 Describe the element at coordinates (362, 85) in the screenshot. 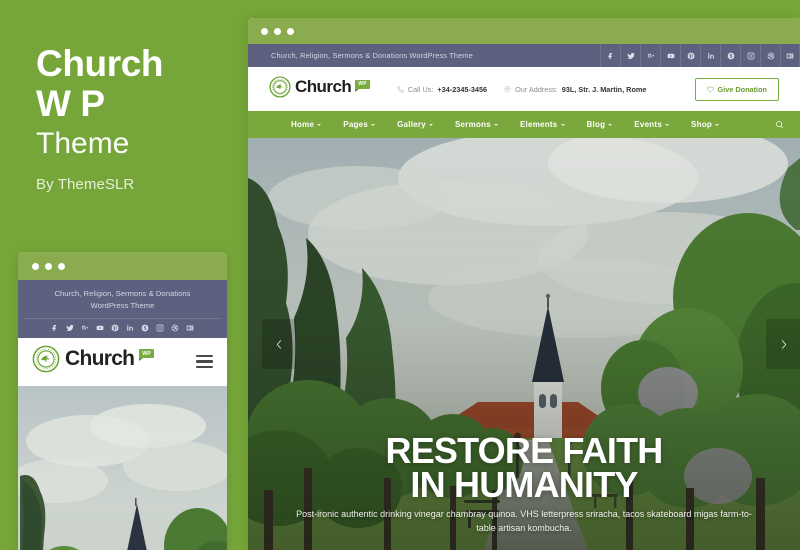

I see `site-logo-badge: WP` at that location.